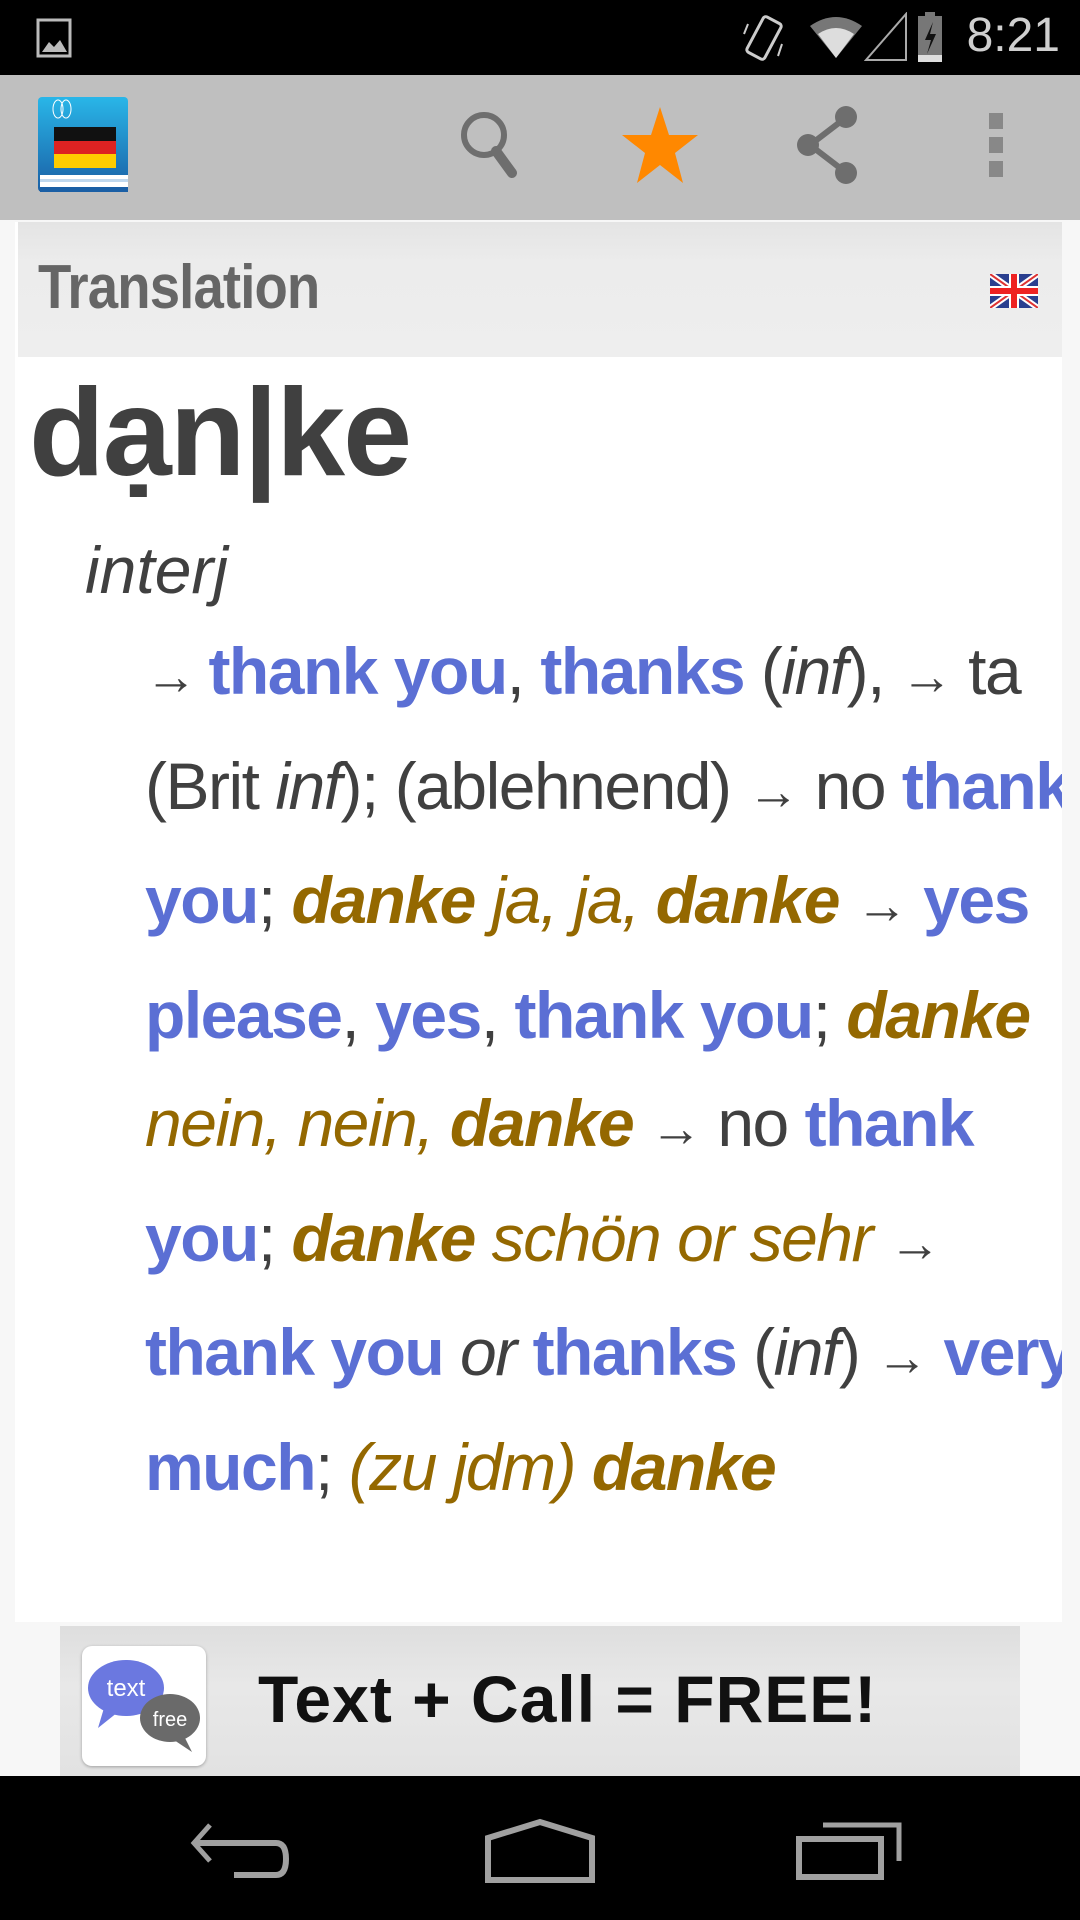 This screenshot has width=1080, height=1920. I want to click on clock: 8:21, so click(1013, 35).